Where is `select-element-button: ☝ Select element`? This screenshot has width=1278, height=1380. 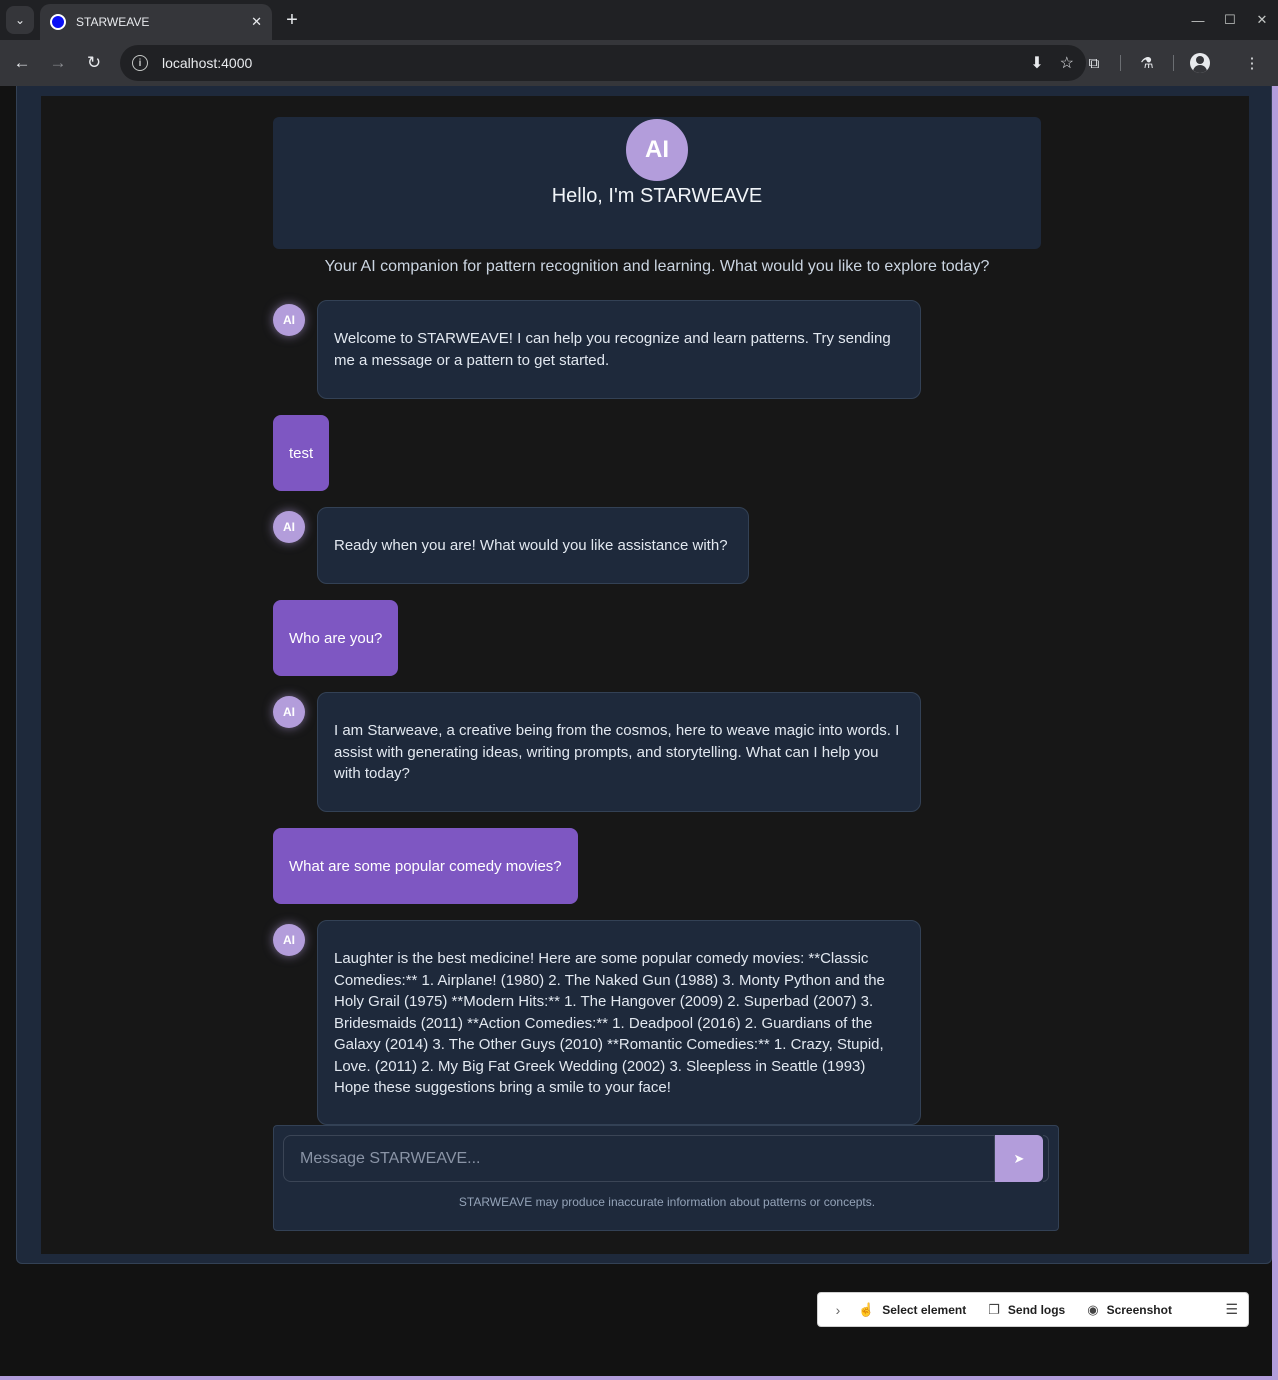
select-element-button: ☝ Select element is located at coordinates (912, 1310).